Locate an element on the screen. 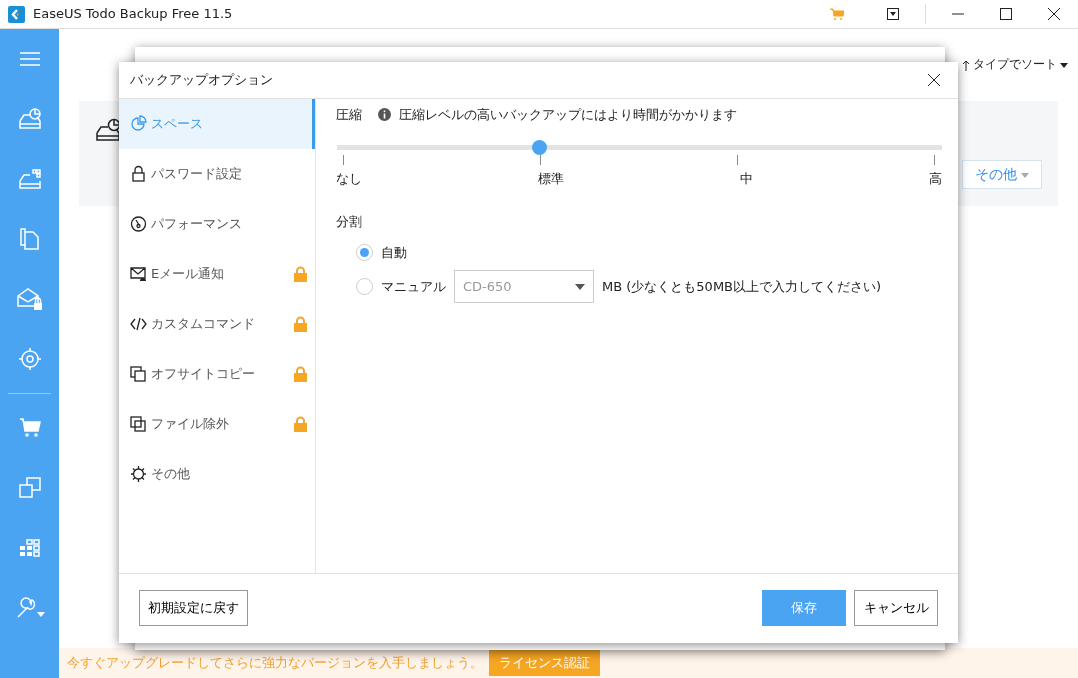  compression-label: 圧縮 is located at coordinates (349, 115).